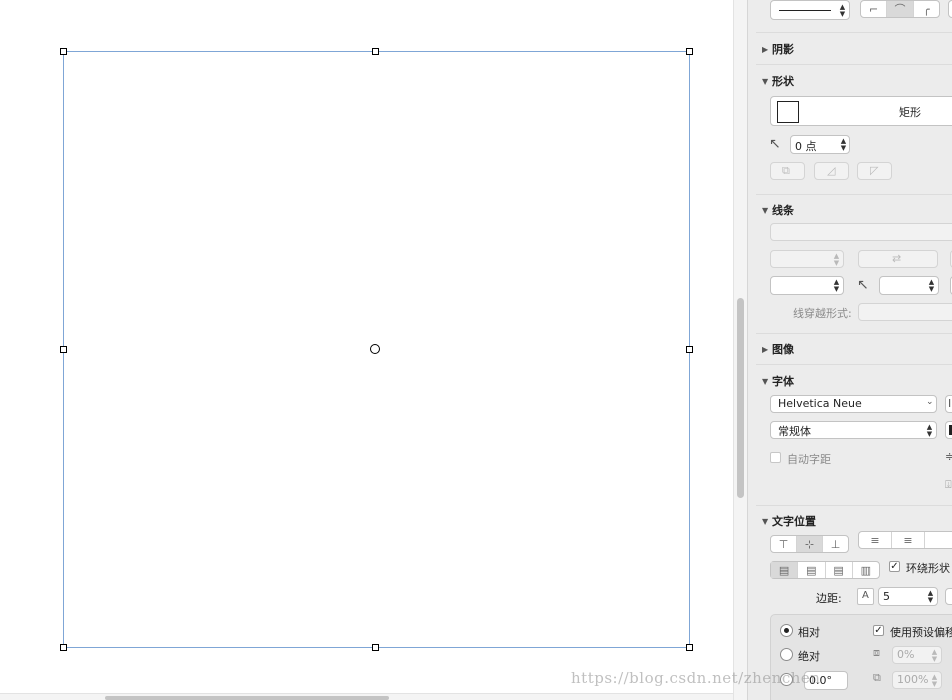 The image size is (952, 700). I want to click on offset-x-value: 0%, so click(906, 654).